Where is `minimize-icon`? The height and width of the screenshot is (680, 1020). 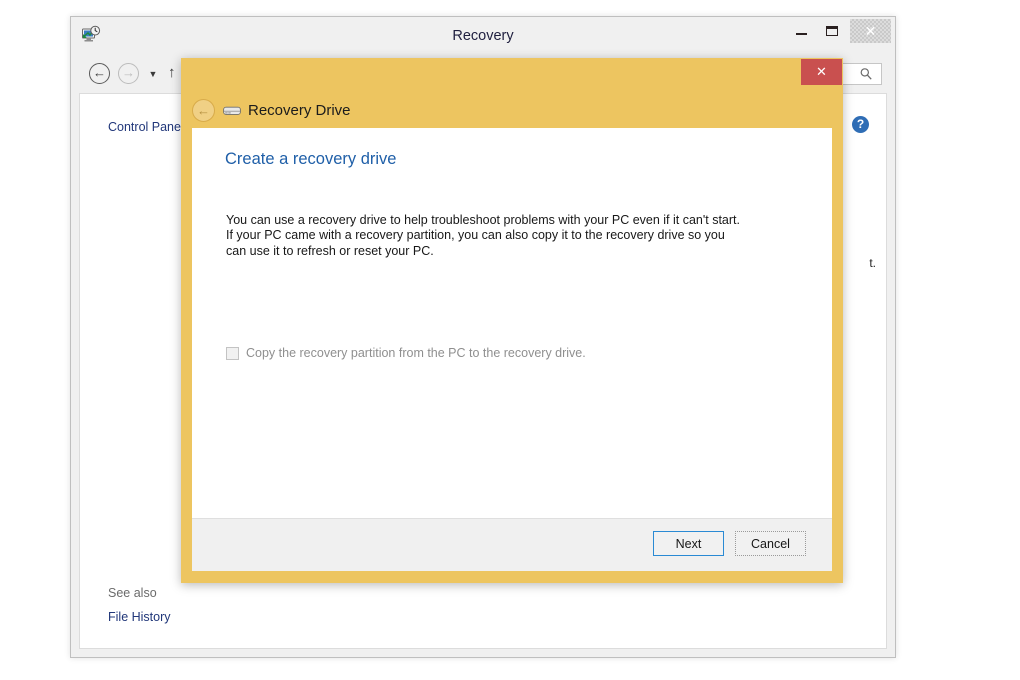
minimize-icon is located at coordinates (801, 34).